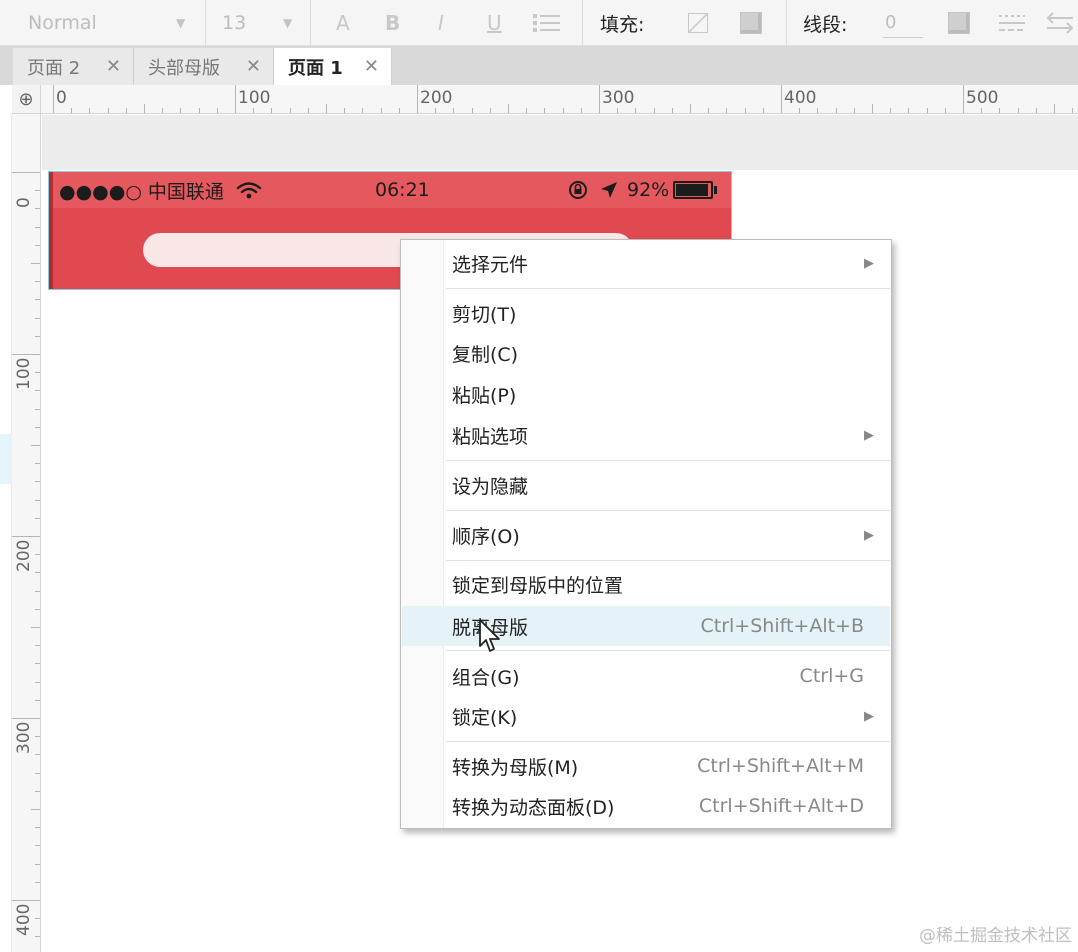  I want to click on tab-header-master: 头部母版 ✕, so click(204, 66).